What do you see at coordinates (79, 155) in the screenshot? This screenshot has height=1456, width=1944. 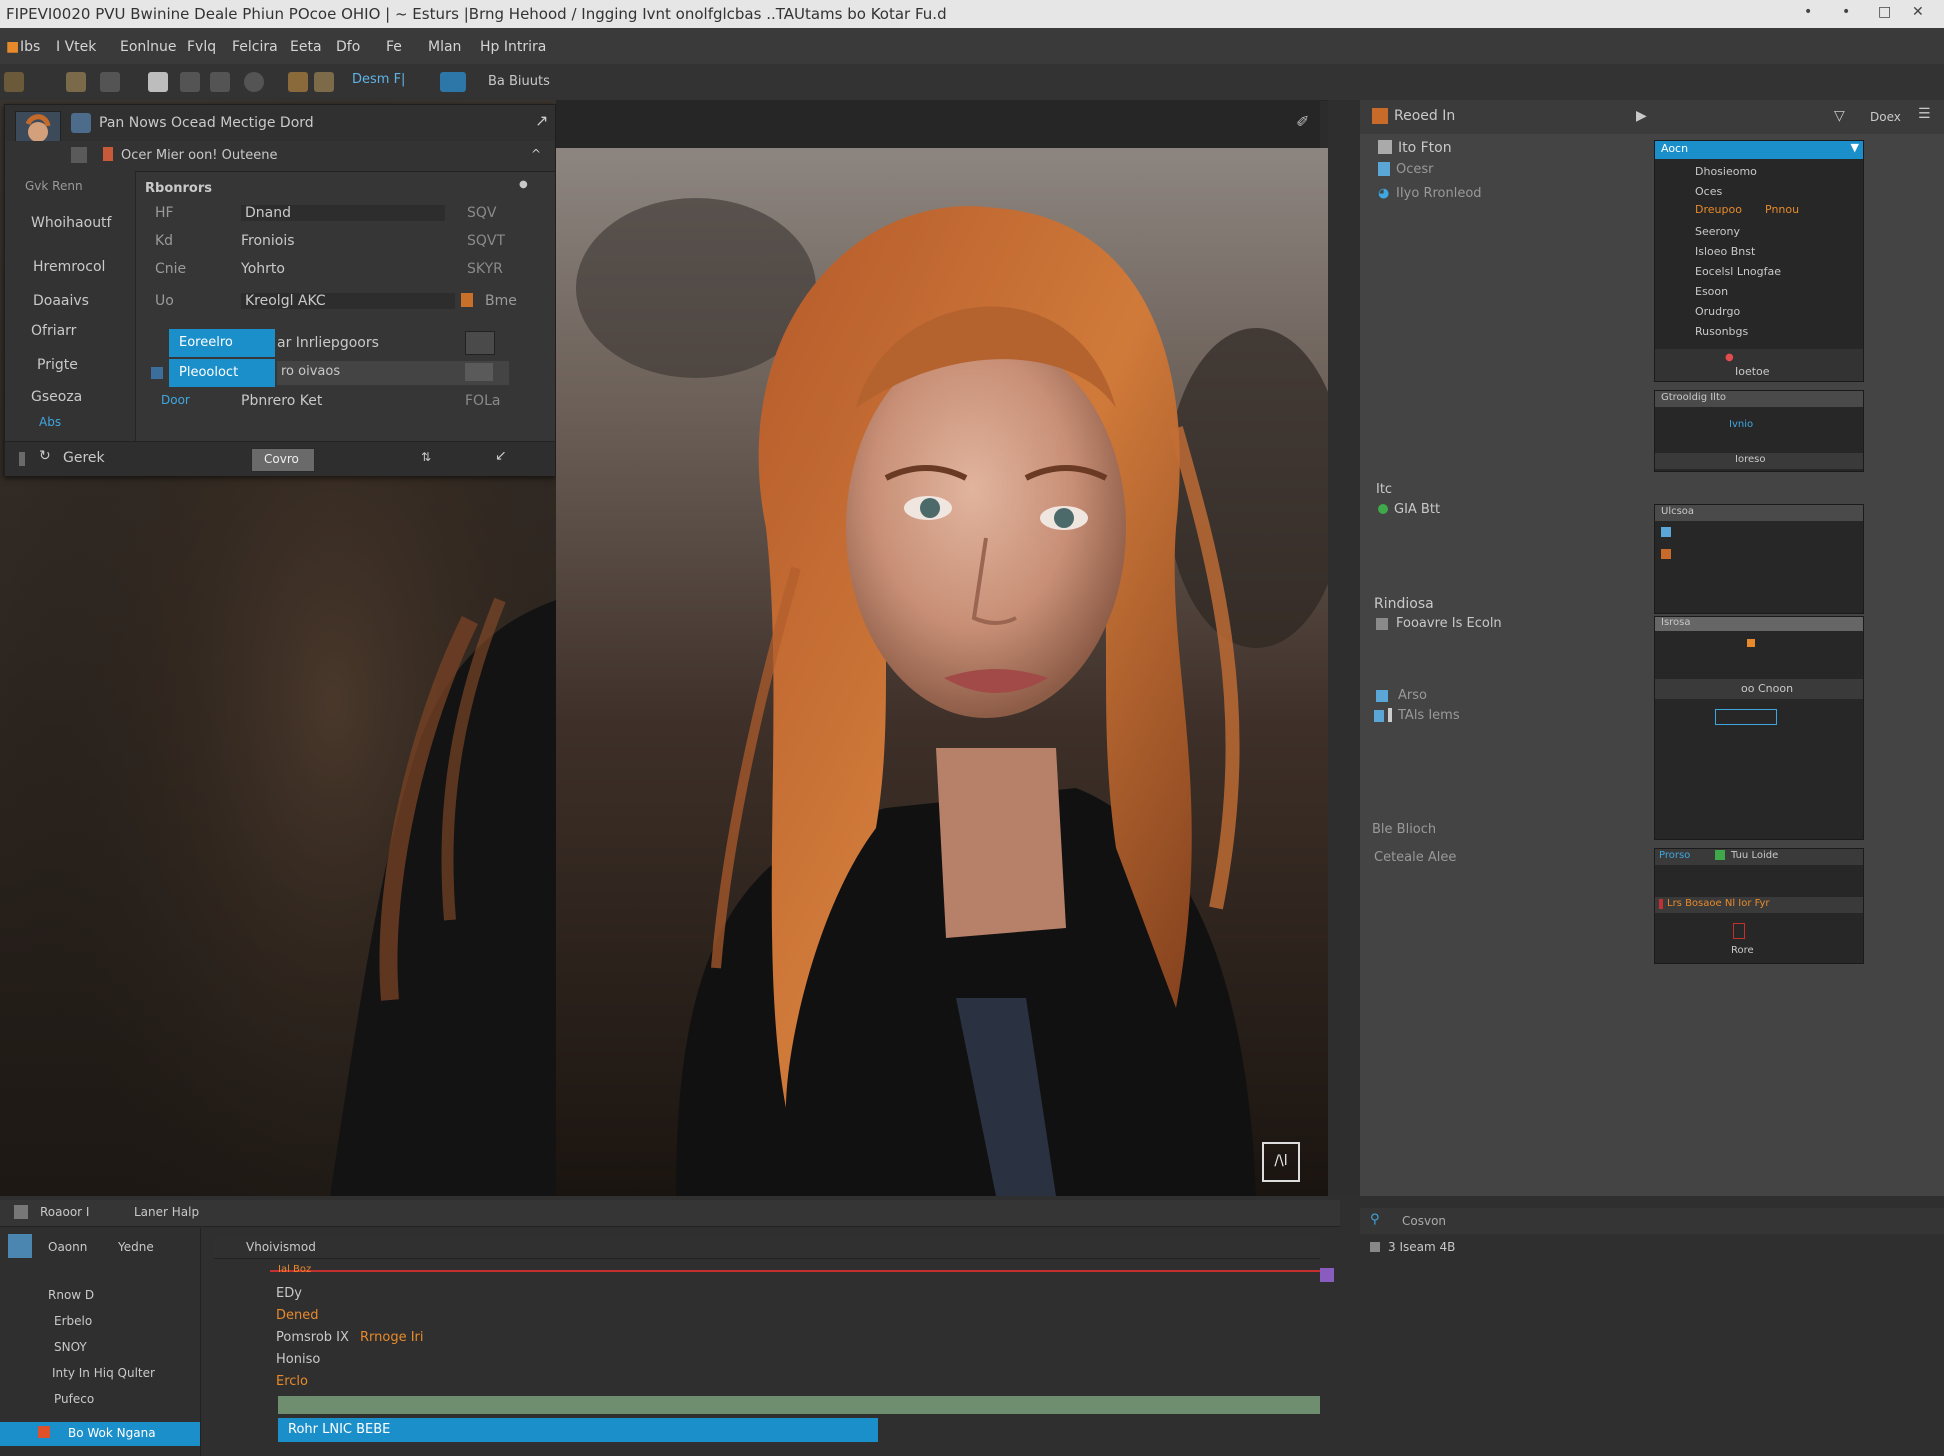 I see `link-icon` at bounding box center [79, 155].